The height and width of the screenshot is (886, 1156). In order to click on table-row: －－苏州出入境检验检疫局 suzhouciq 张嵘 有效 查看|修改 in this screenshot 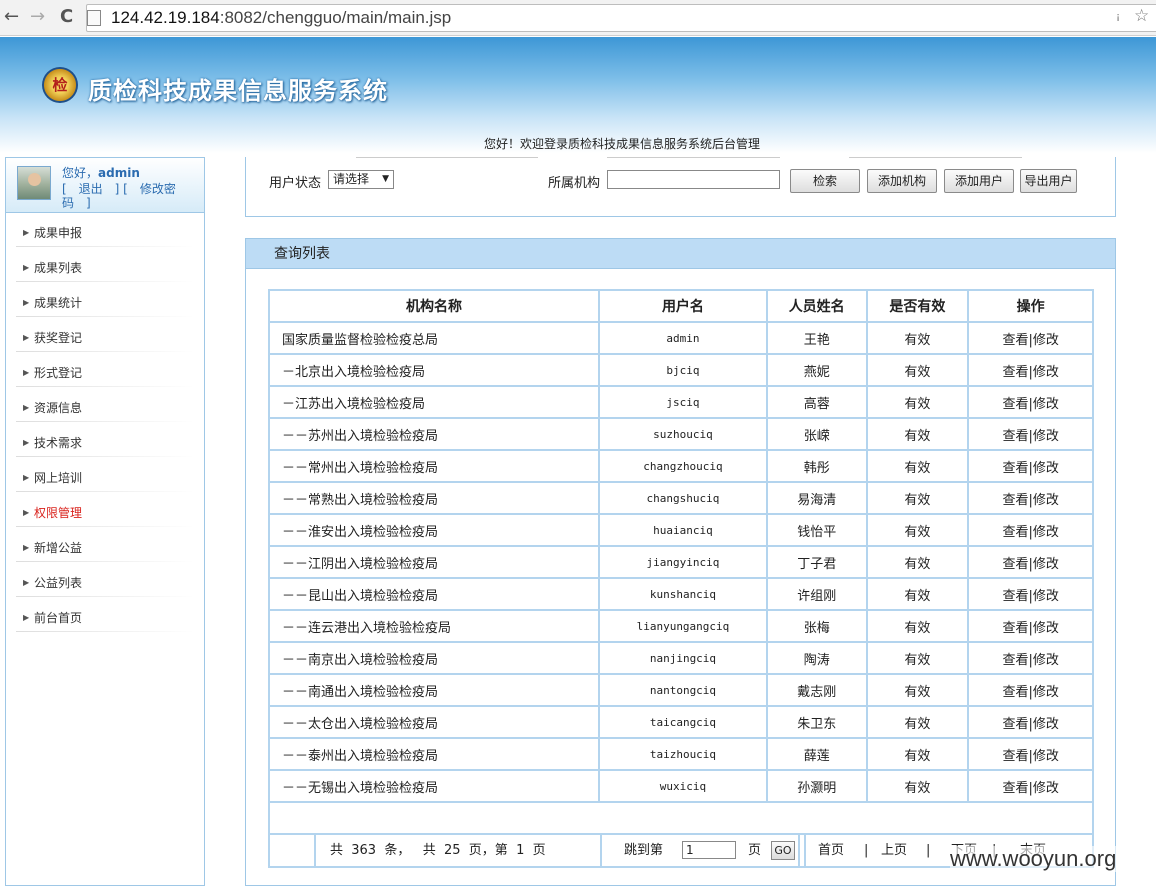, I will do `click(680, 434)`.